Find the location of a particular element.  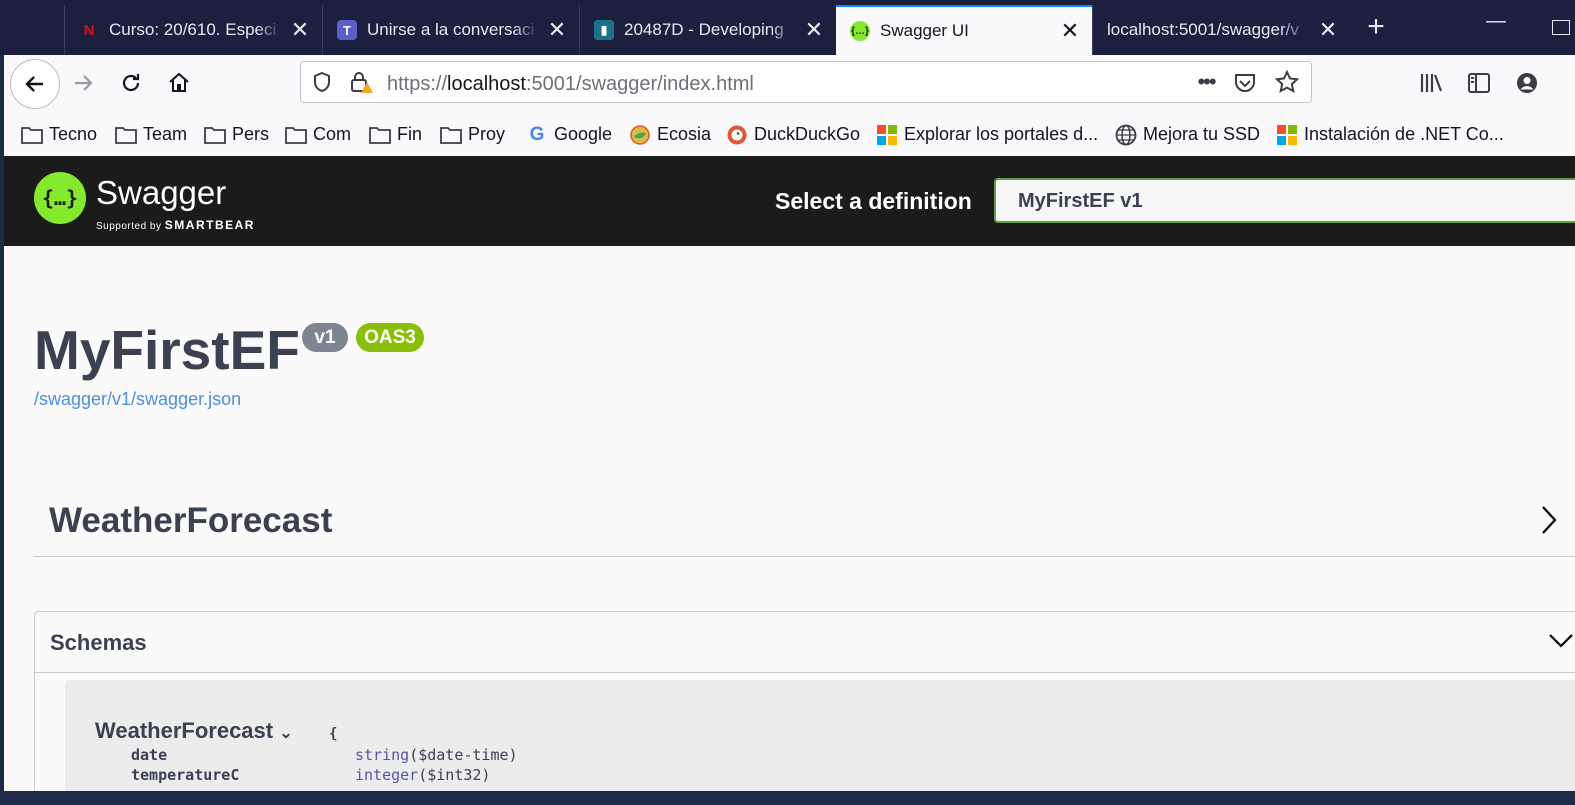

bookmark-mejora-ssd: Mejora tu SSD is located at coordinates (1187, 134).